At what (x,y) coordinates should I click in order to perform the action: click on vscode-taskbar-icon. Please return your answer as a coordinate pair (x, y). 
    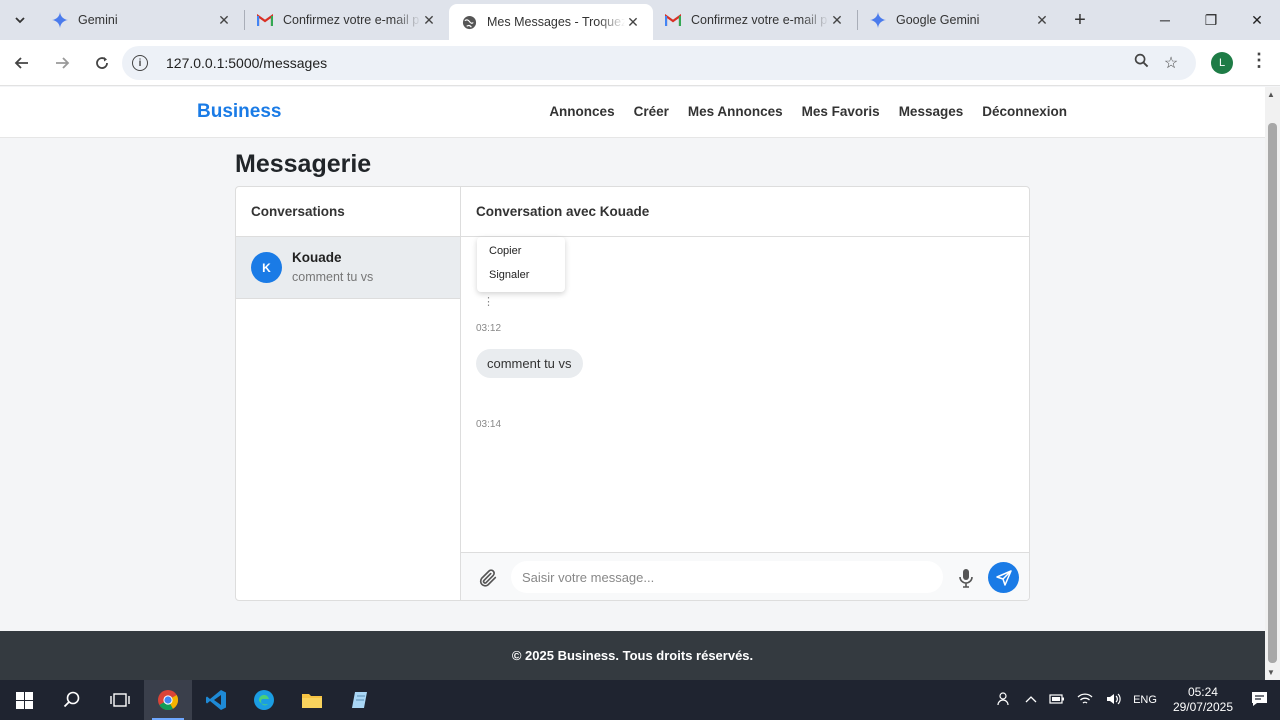
    Looking at the image, I should click on (216, 700).